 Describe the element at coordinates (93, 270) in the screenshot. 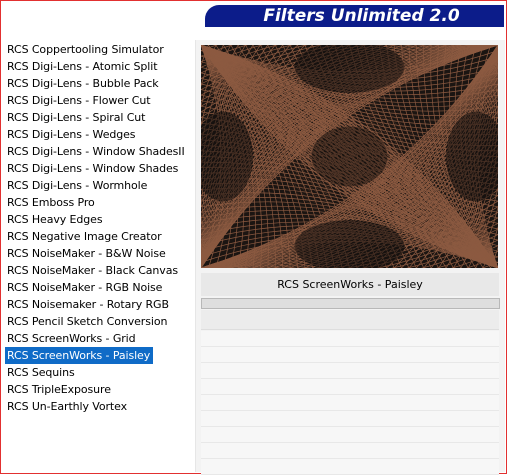

I see `filter-item: RCS NoiseMaker - Black Canvas` at that location.